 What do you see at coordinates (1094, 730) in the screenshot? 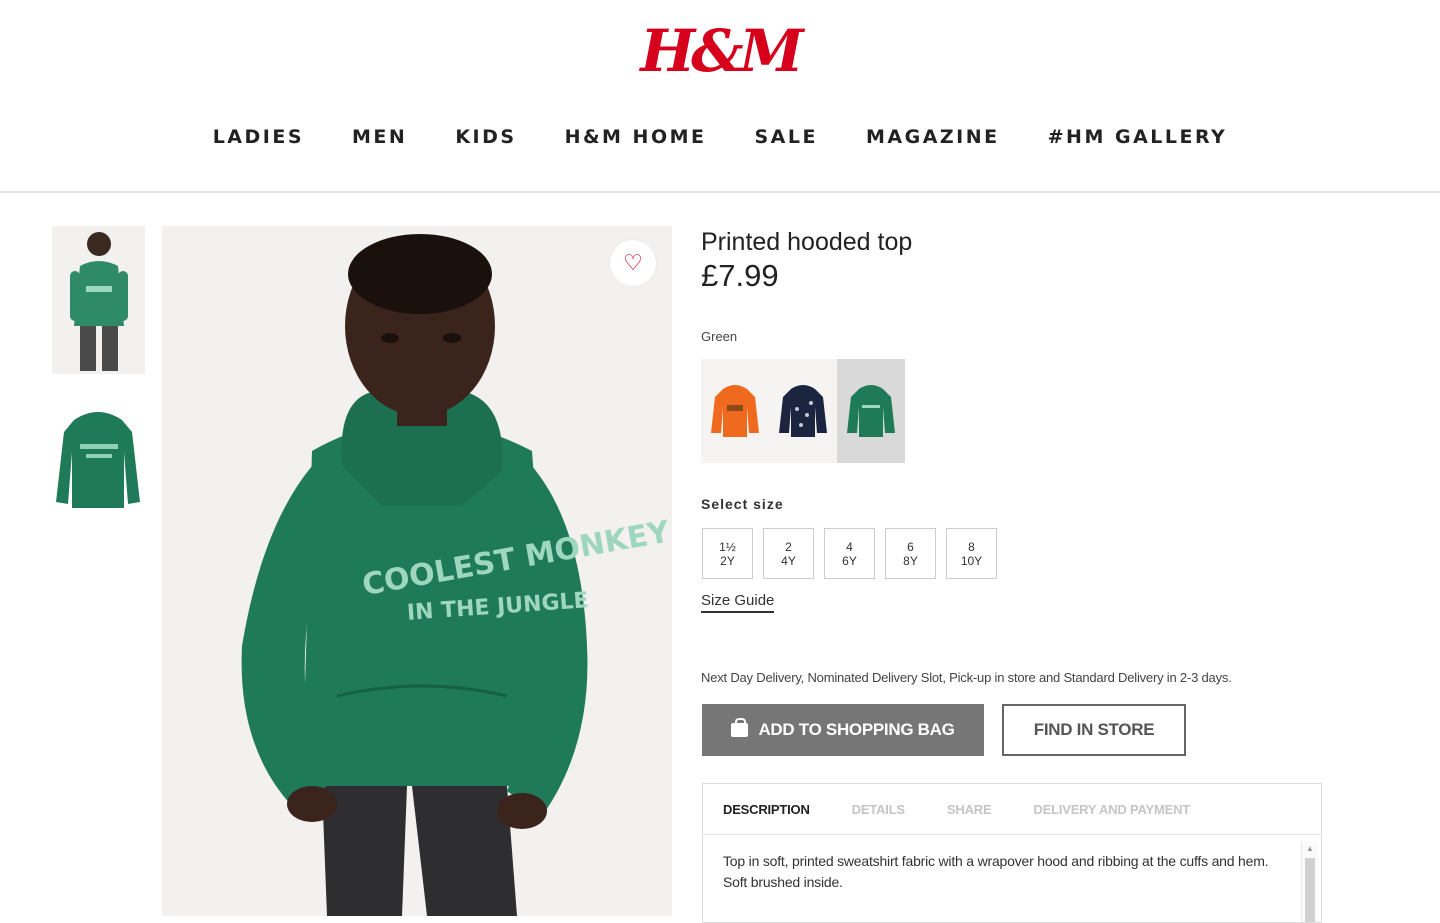
I see `find-in-store-button: FIND IN STORE` at bounding box center [1094, 730].